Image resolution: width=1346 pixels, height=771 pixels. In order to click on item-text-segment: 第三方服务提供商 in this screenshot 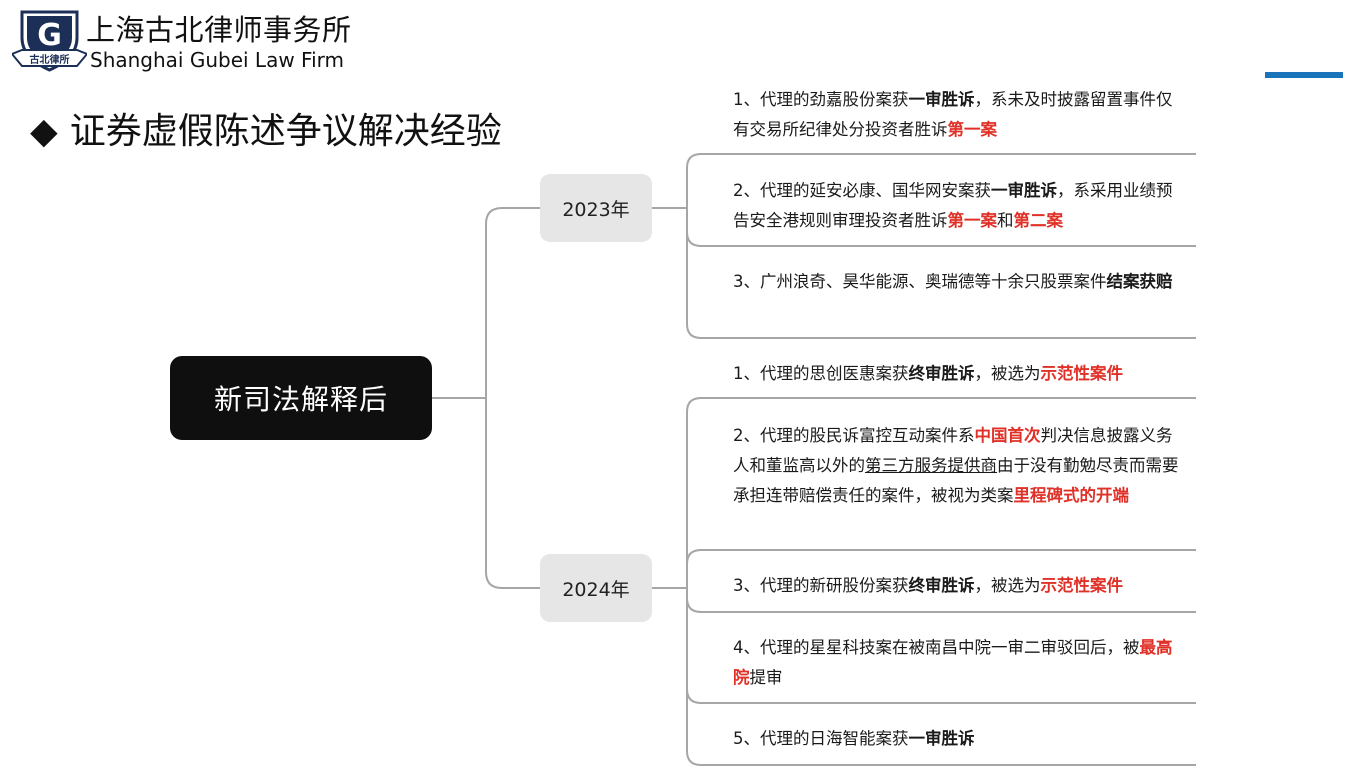, I will do `click(931, 465)`.